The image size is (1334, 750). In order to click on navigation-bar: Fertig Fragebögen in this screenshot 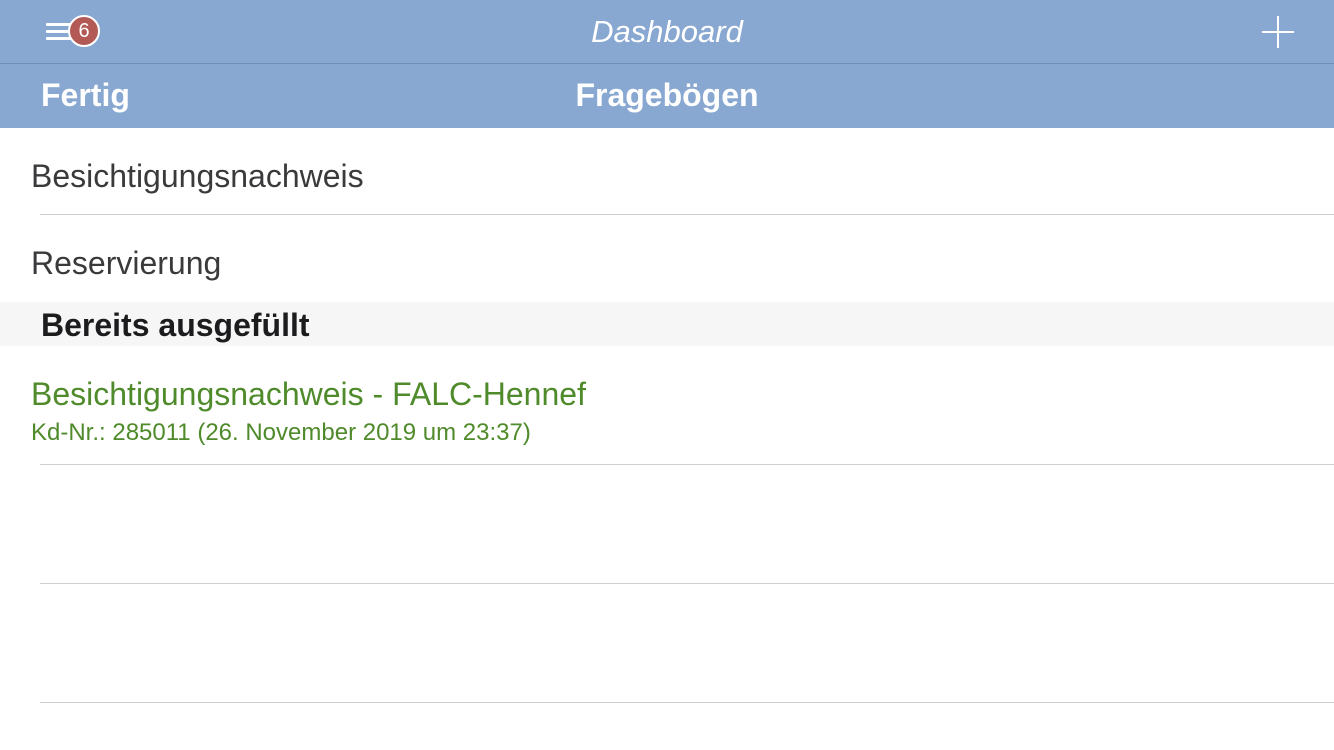, I will do `click(667, 96)`.